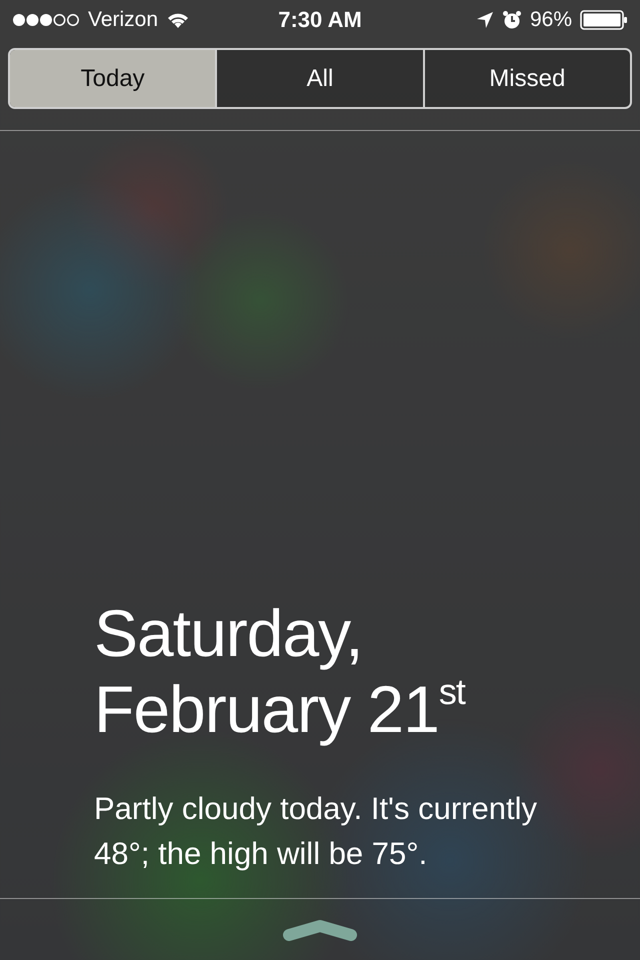  I want to click on date-line: Saturday,, so click(229, 633).